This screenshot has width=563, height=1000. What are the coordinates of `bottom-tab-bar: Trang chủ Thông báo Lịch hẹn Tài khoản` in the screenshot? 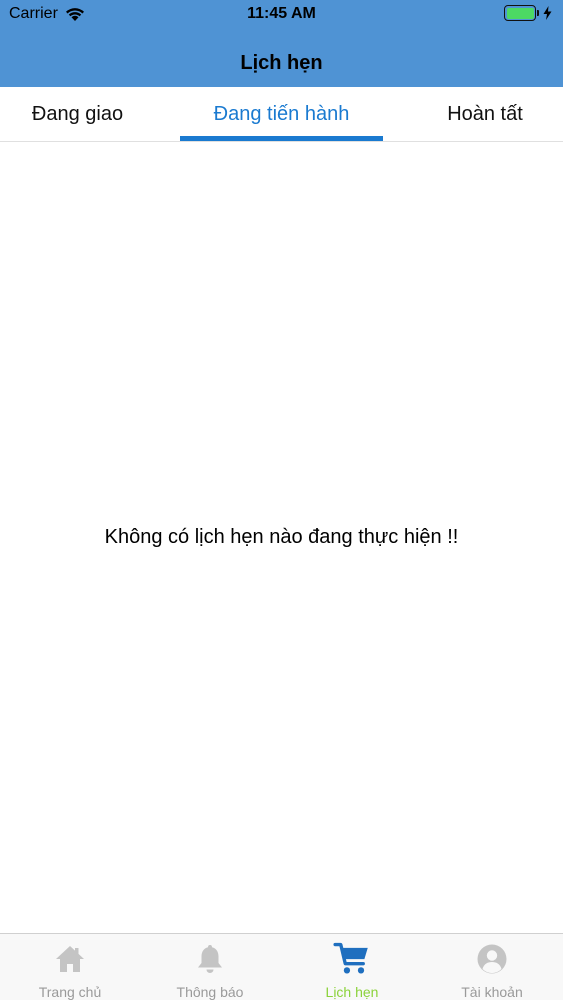 It's located at (281, 966).